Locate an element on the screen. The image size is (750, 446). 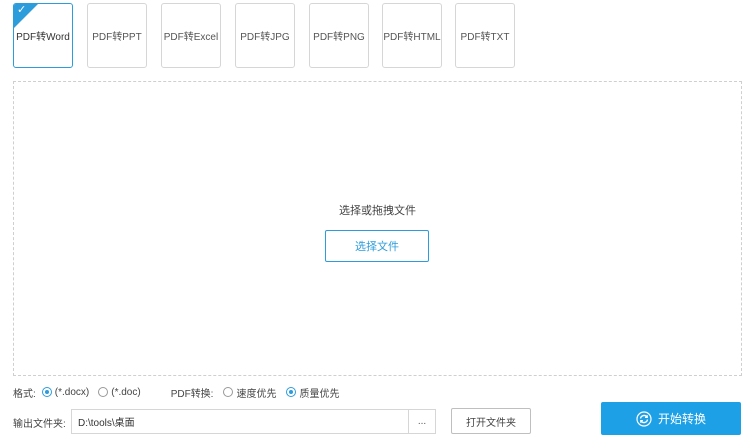
tab-label: PDF转Word is located at coordinates (43, 37).